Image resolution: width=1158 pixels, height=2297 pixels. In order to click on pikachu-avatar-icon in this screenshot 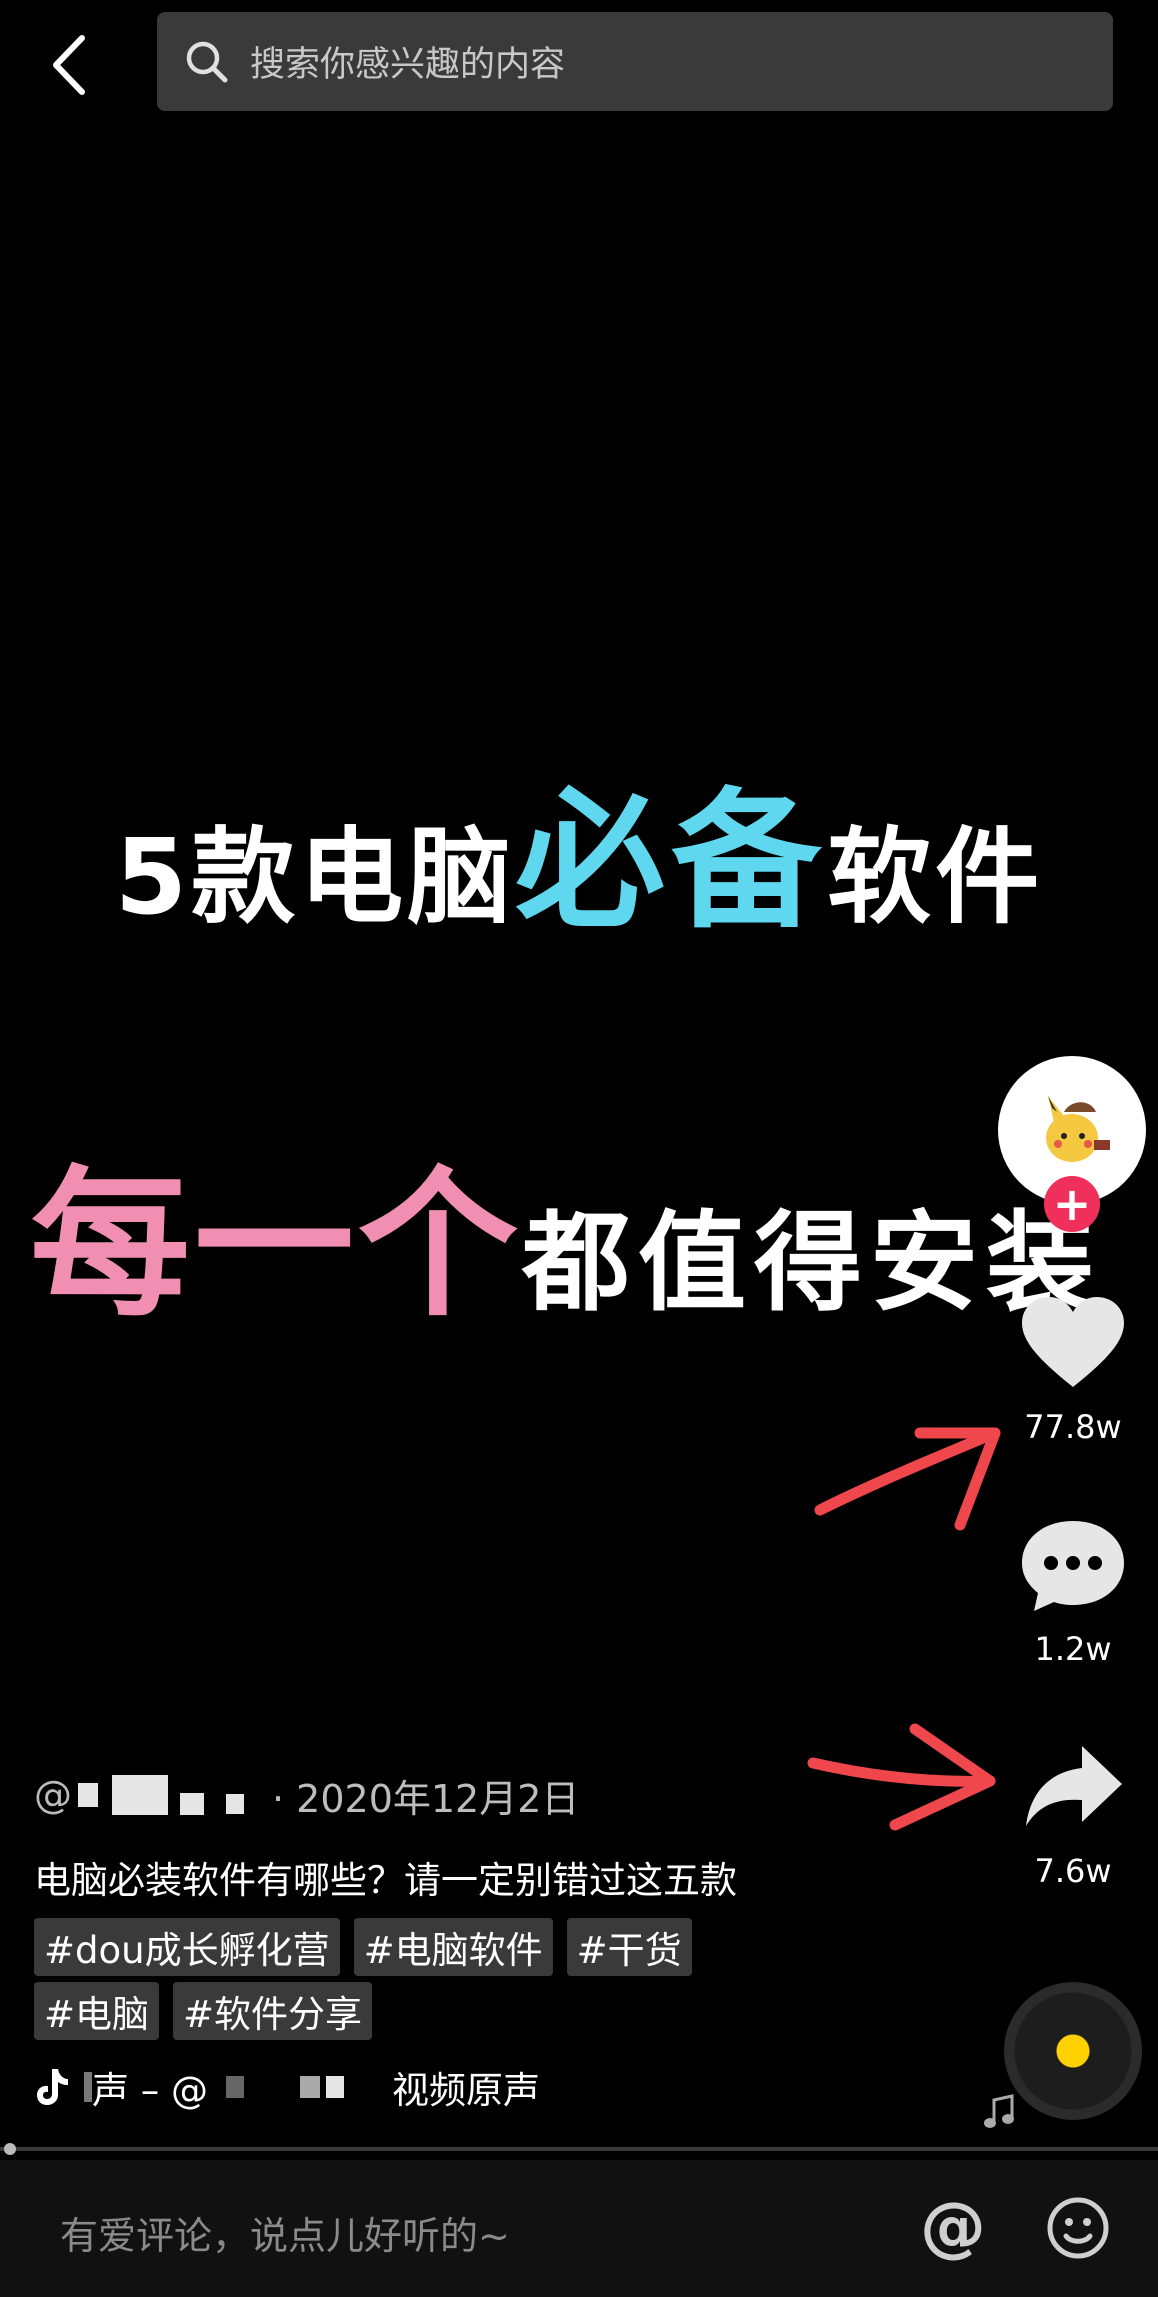, I will do `click(1078, 1129)`.